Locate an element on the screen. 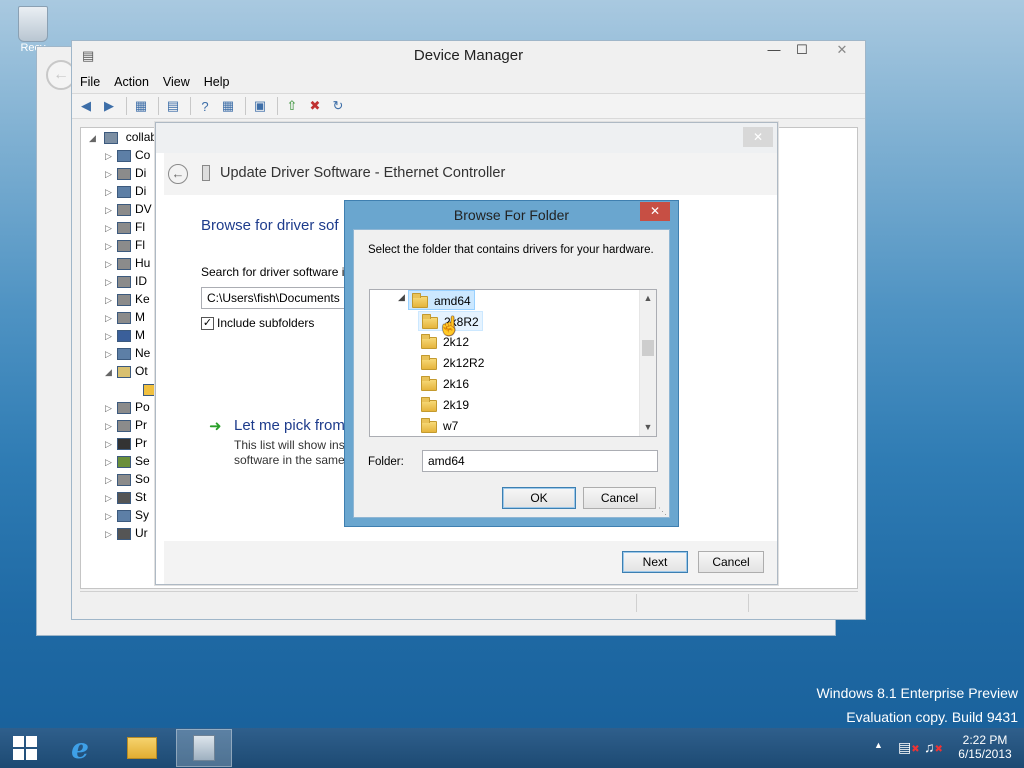  resize-grip-icon: ⋱ is located at coordinates (662, 511).